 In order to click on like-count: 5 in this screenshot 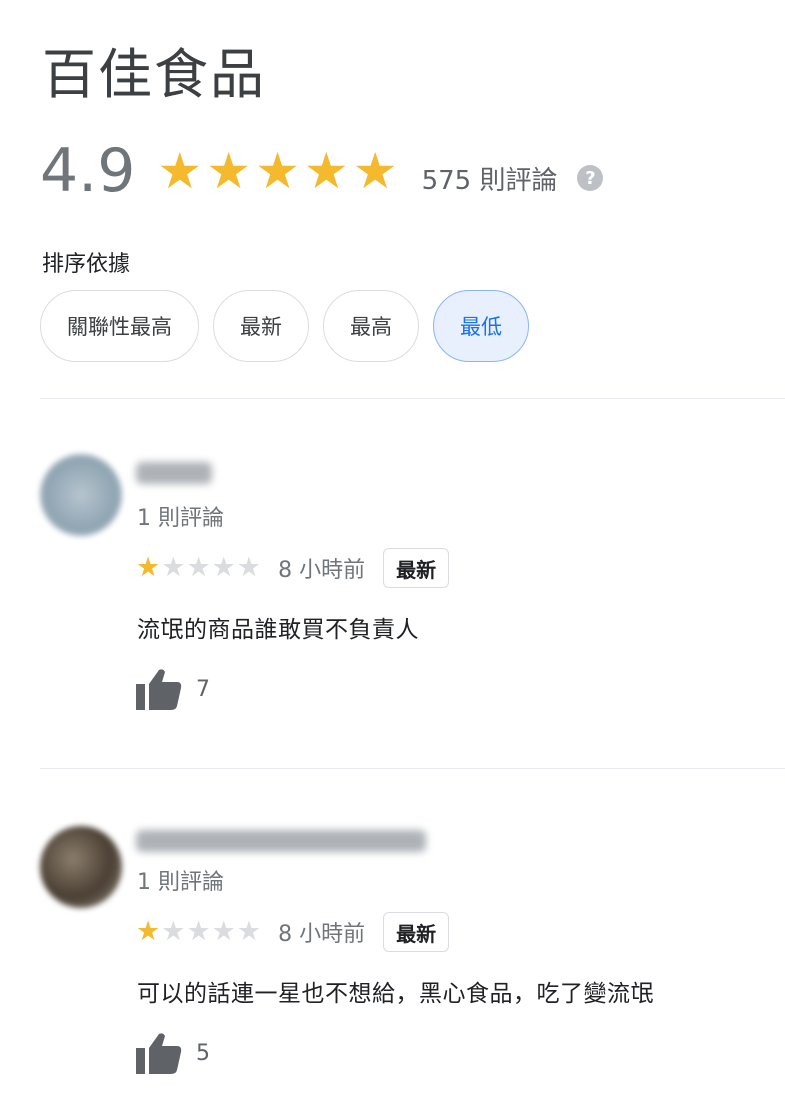, I will do `click(203, 1053)`.